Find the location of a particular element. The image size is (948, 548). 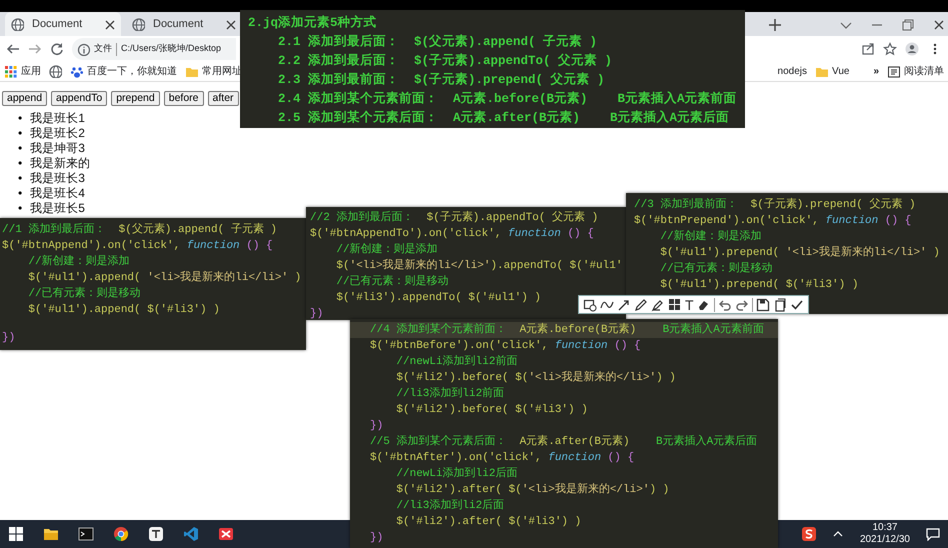

input-method-icon is located at coordinates (809, 534).